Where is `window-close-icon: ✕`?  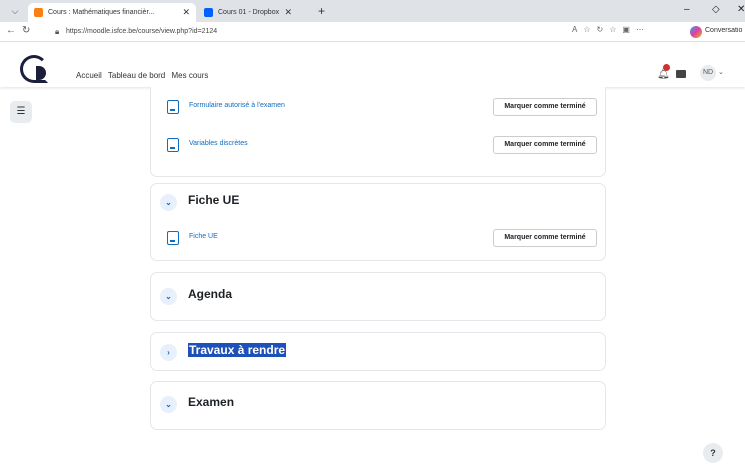
window-close-icon: ✕ is located at coordinates (741, 9).